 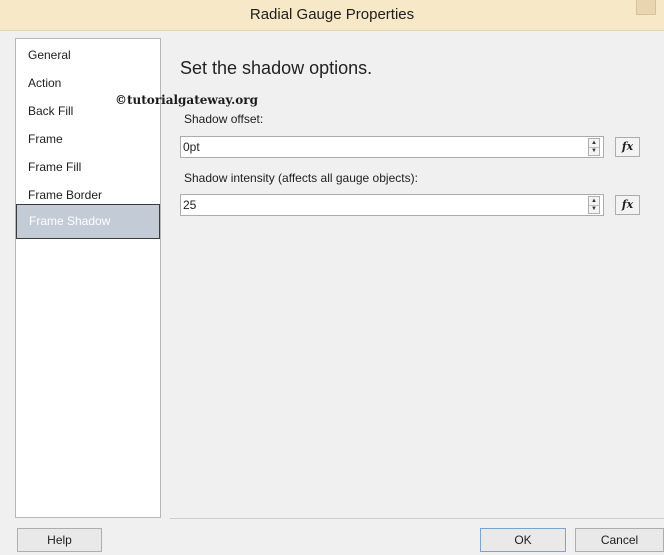 I want to click on page-heading: Set the shadow options., so click(x=276, y=68).